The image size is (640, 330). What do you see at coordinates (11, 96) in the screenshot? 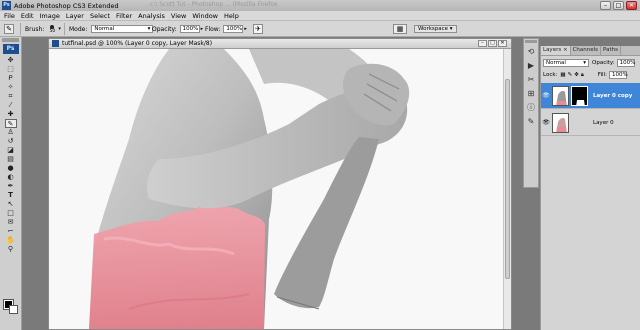
I see `crop-icon: ⌗` at bounding box center [11, 96].